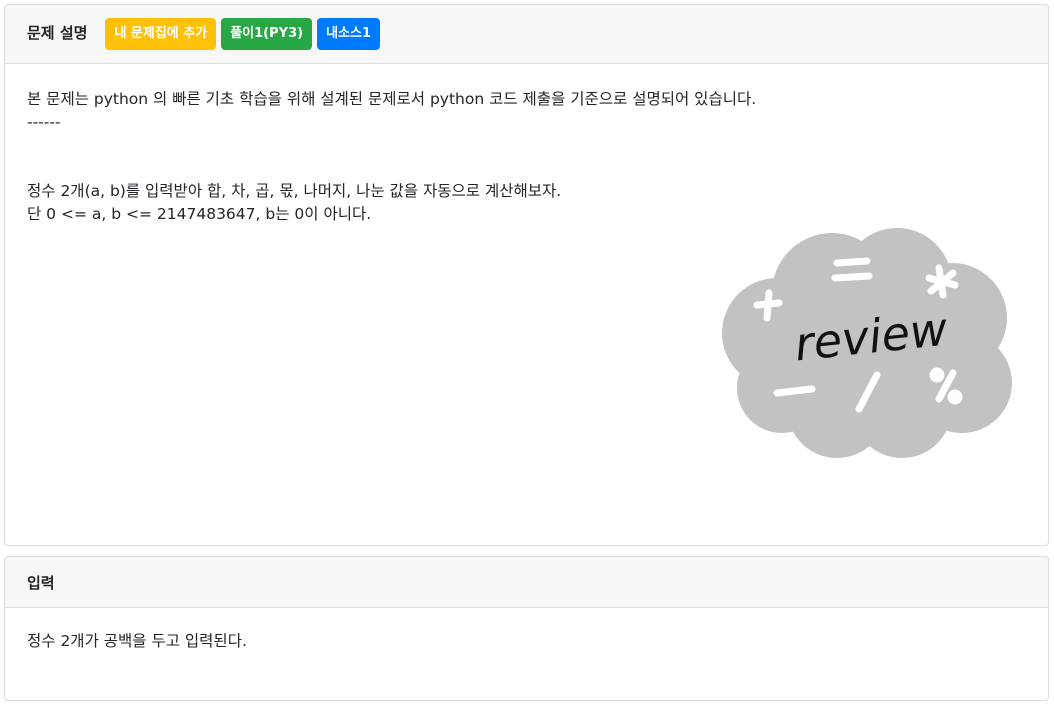  I want to click on review-cloud-icon: review, so click(867, 343).